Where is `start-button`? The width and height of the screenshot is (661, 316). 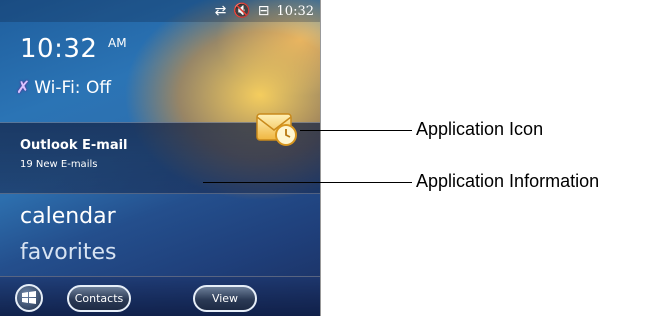
start-button is located at coordinates (29, 298).